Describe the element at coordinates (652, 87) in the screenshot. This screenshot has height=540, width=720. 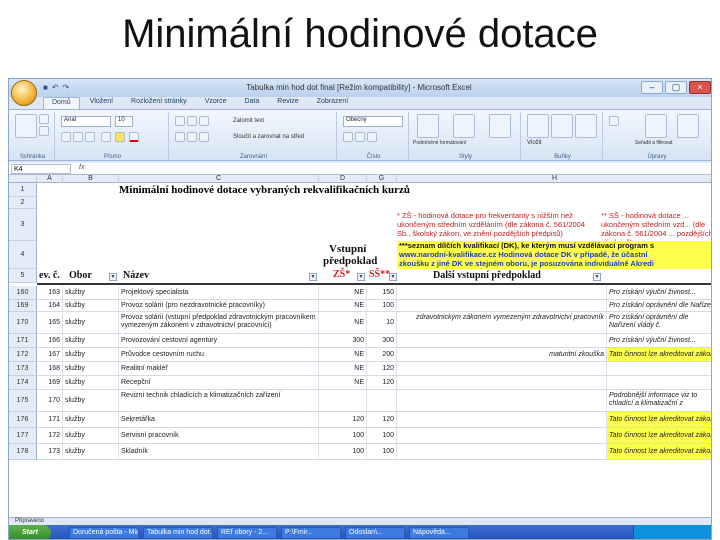
I see `minimize-button: –` at that location.